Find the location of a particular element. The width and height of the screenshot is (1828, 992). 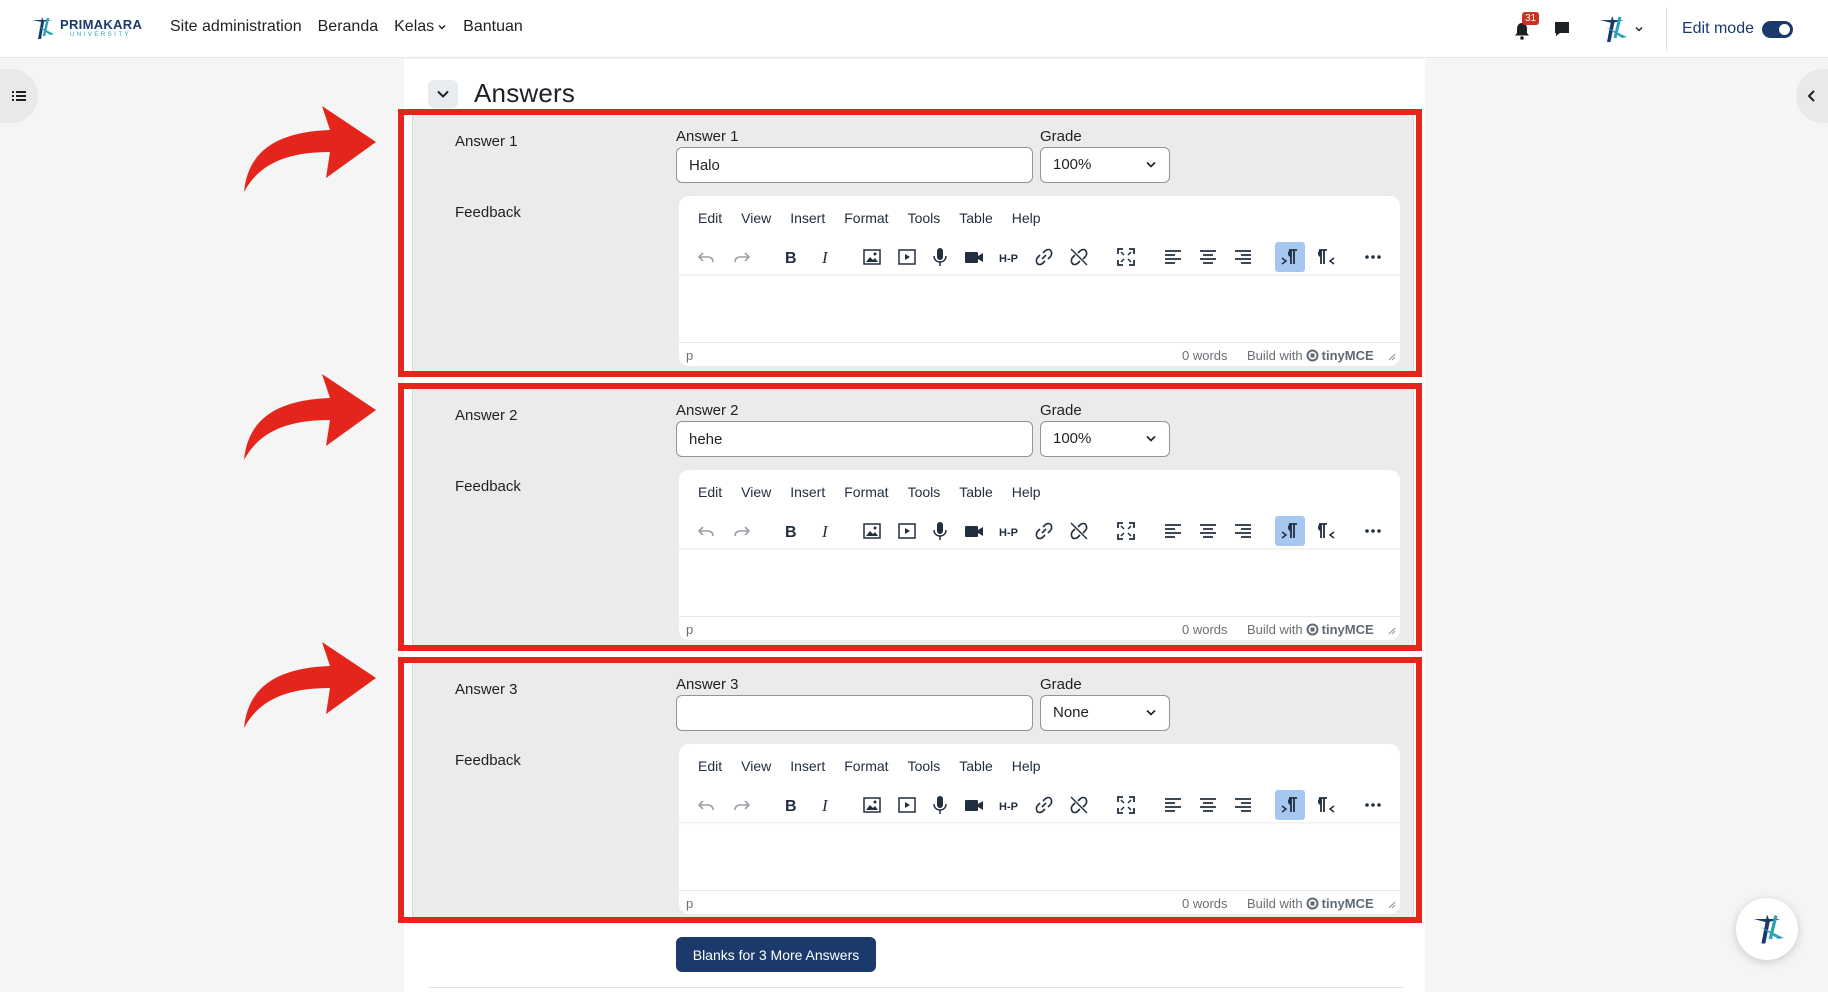

edit-mode-switch: Edit mode is located at coordinates (1737, 29).